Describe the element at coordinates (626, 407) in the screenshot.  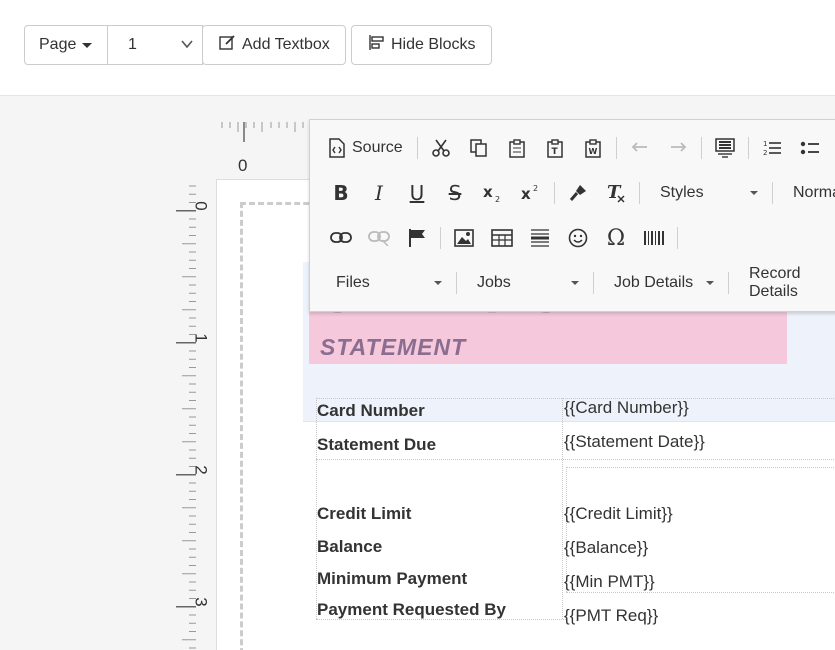
I see `row-value-card-number: {{Card Number}}` at that location.